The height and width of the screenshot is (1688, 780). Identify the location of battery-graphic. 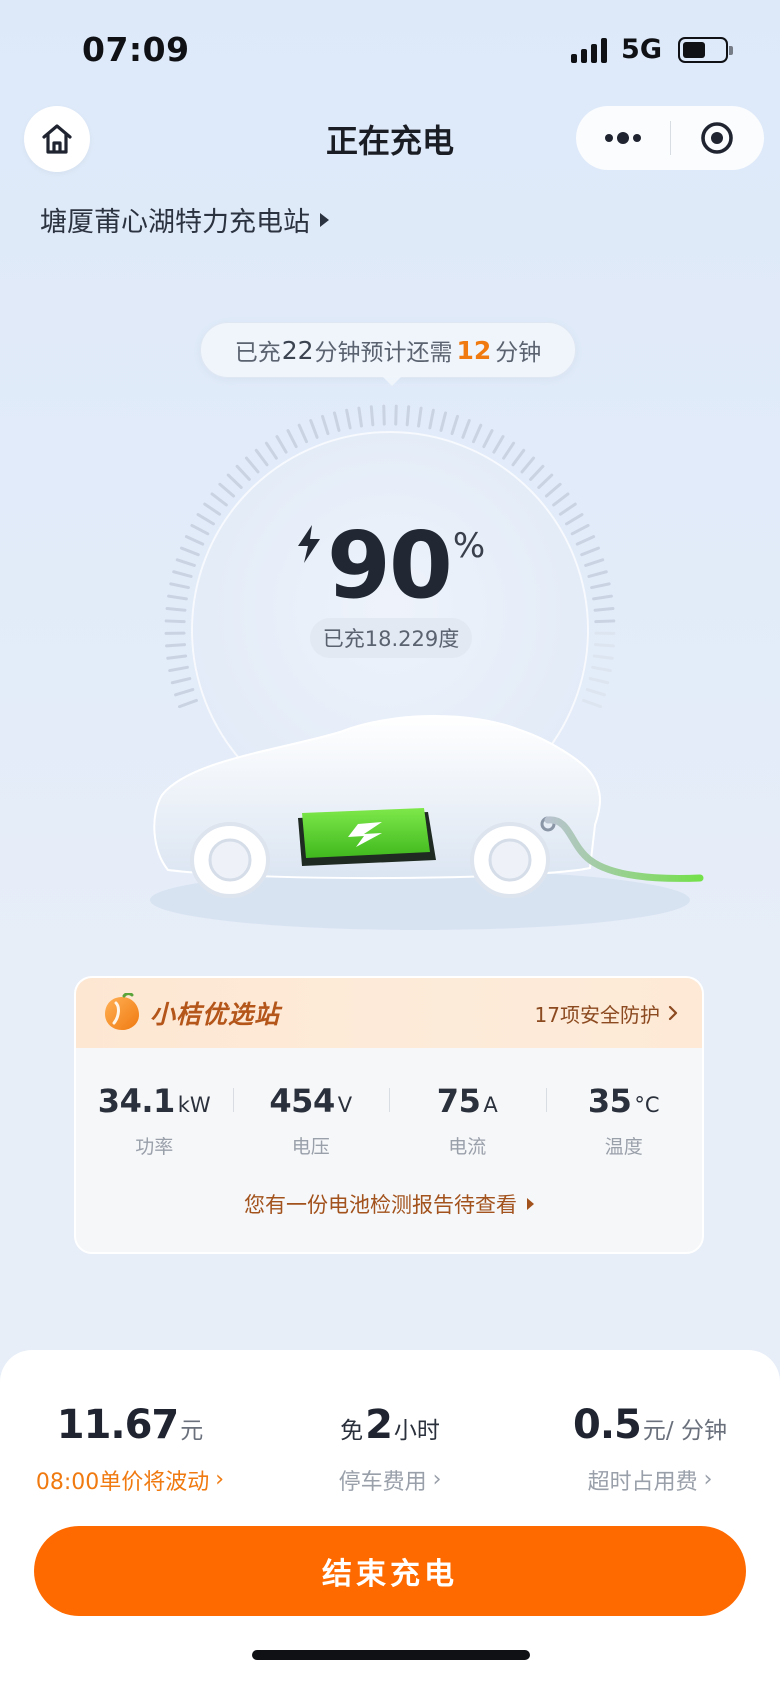
(367, 837).